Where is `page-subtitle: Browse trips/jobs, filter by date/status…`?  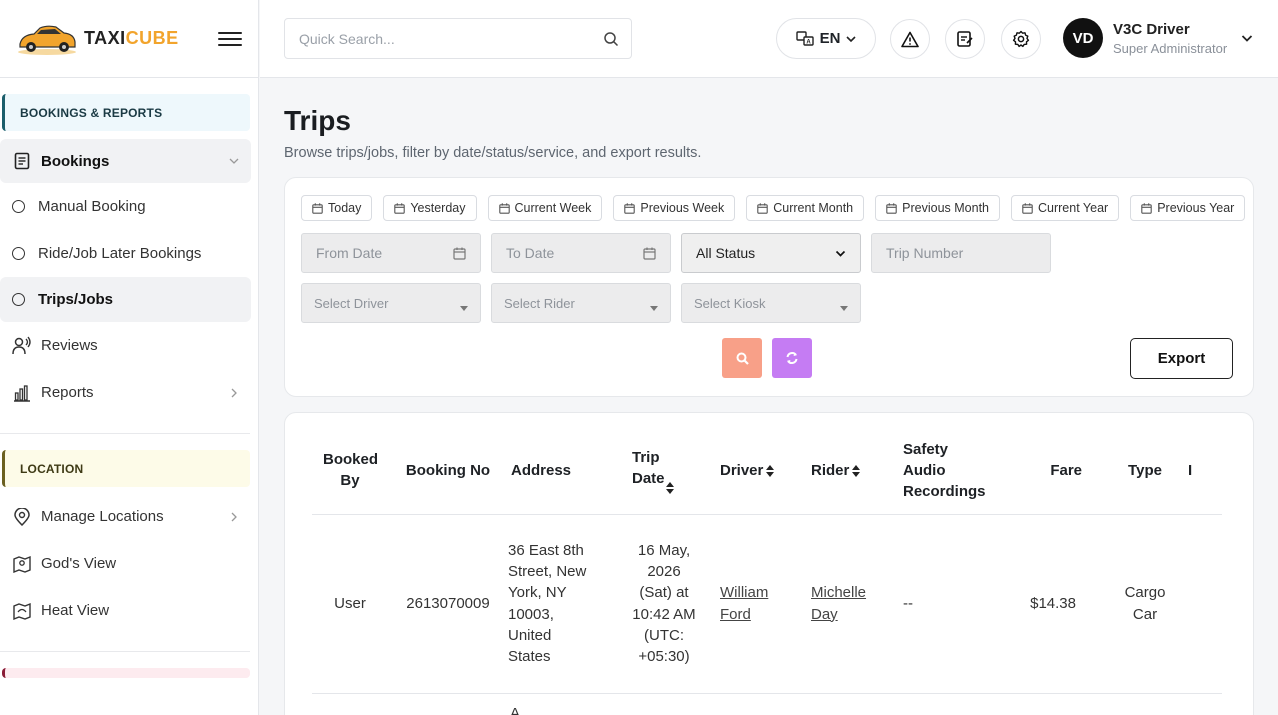 page-subtitle: Browse trips/jobs, filter by date/status… is located at coordinates (493, 153).